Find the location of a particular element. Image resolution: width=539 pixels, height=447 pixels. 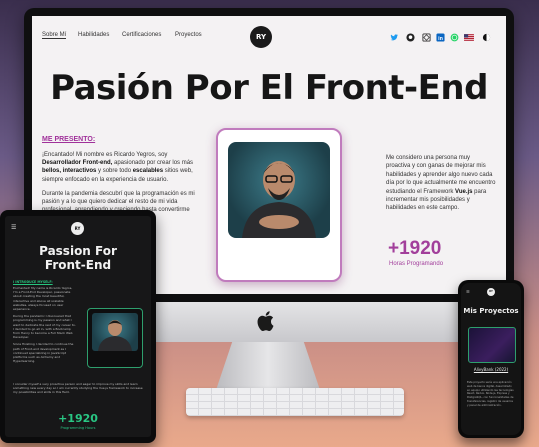

github-icon is located at coordinates (410, 37).